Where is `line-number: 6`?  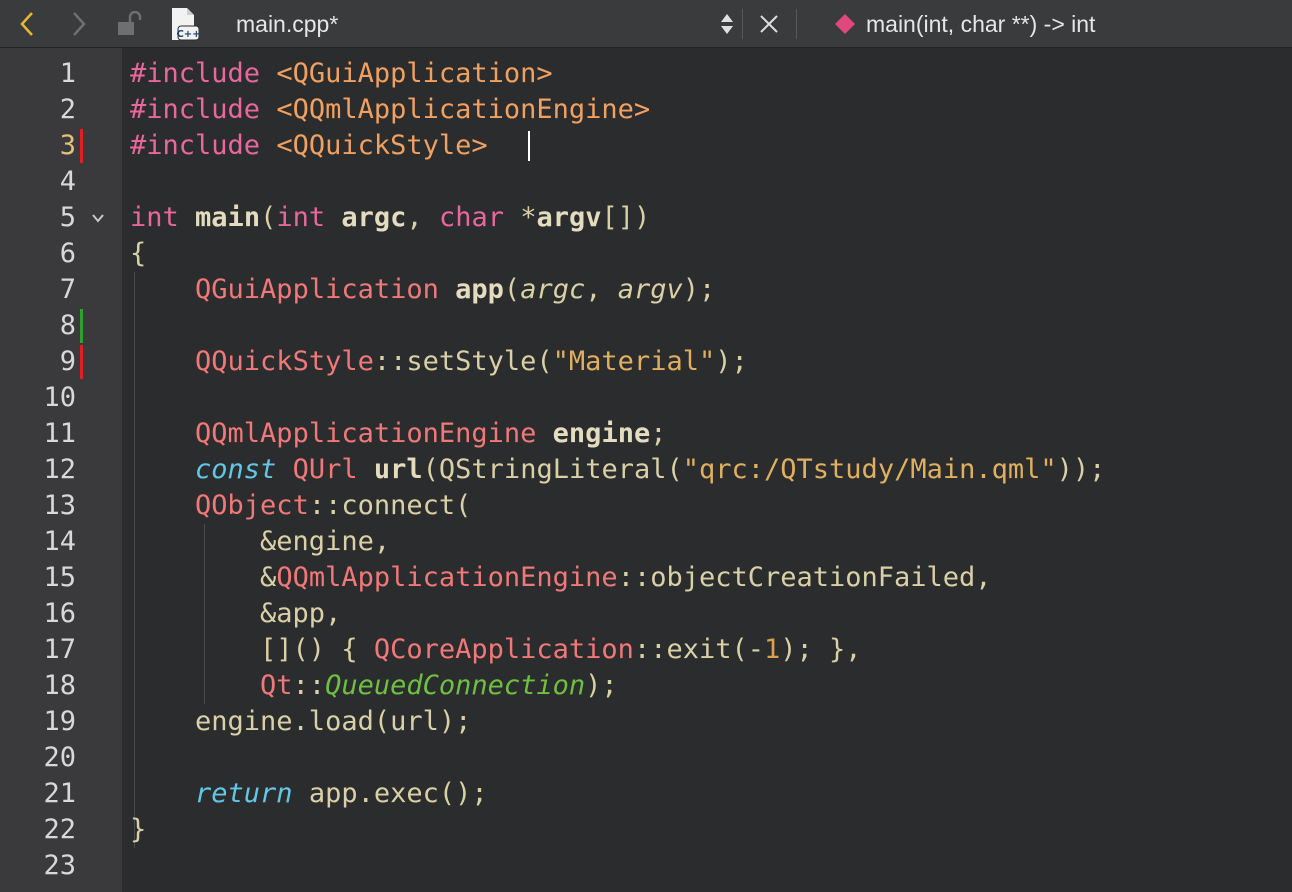
line-number: 6 is located at coordinates (67, 253).